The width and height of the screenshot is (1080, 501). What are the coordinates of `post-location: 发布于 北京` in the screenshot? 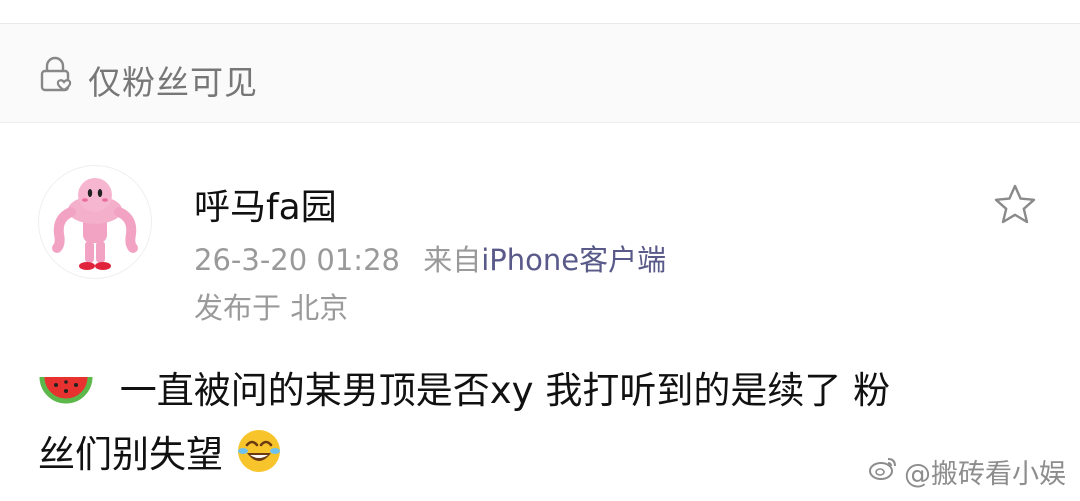 It's located at (271, 308).